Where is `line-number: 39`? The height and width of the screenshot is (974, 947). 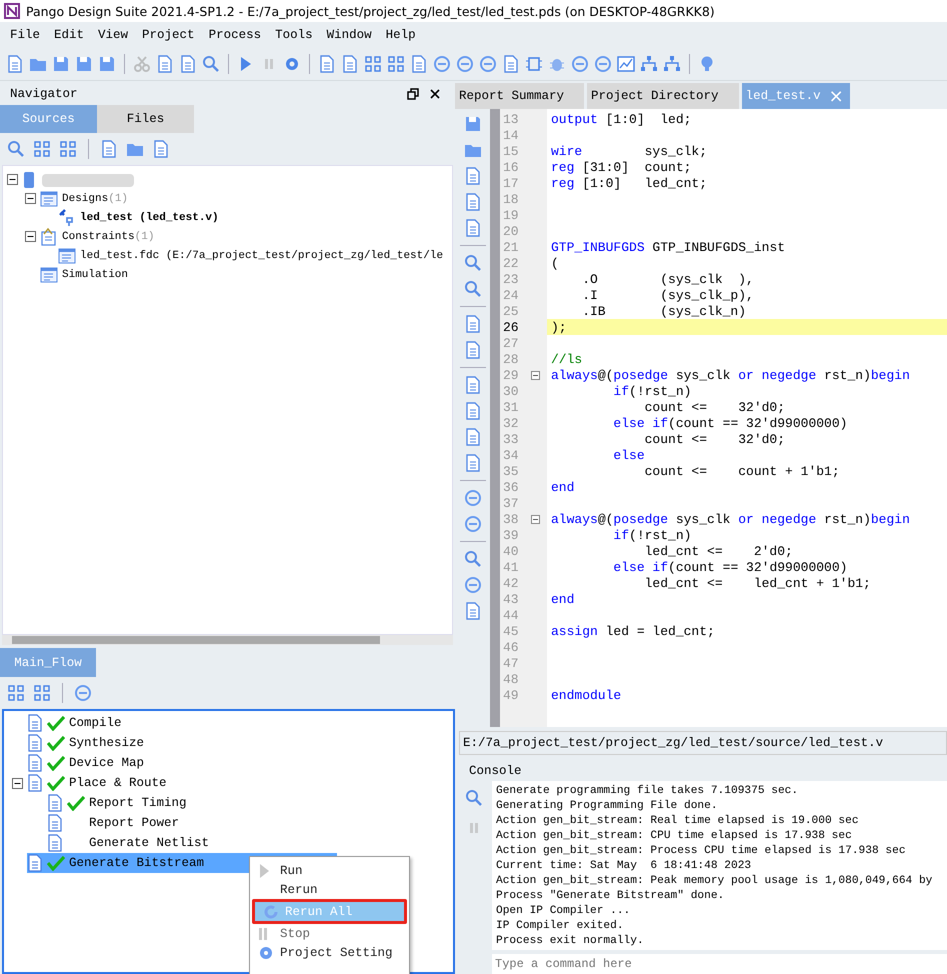 line-number: 39 is located at coordinates (511, 535).